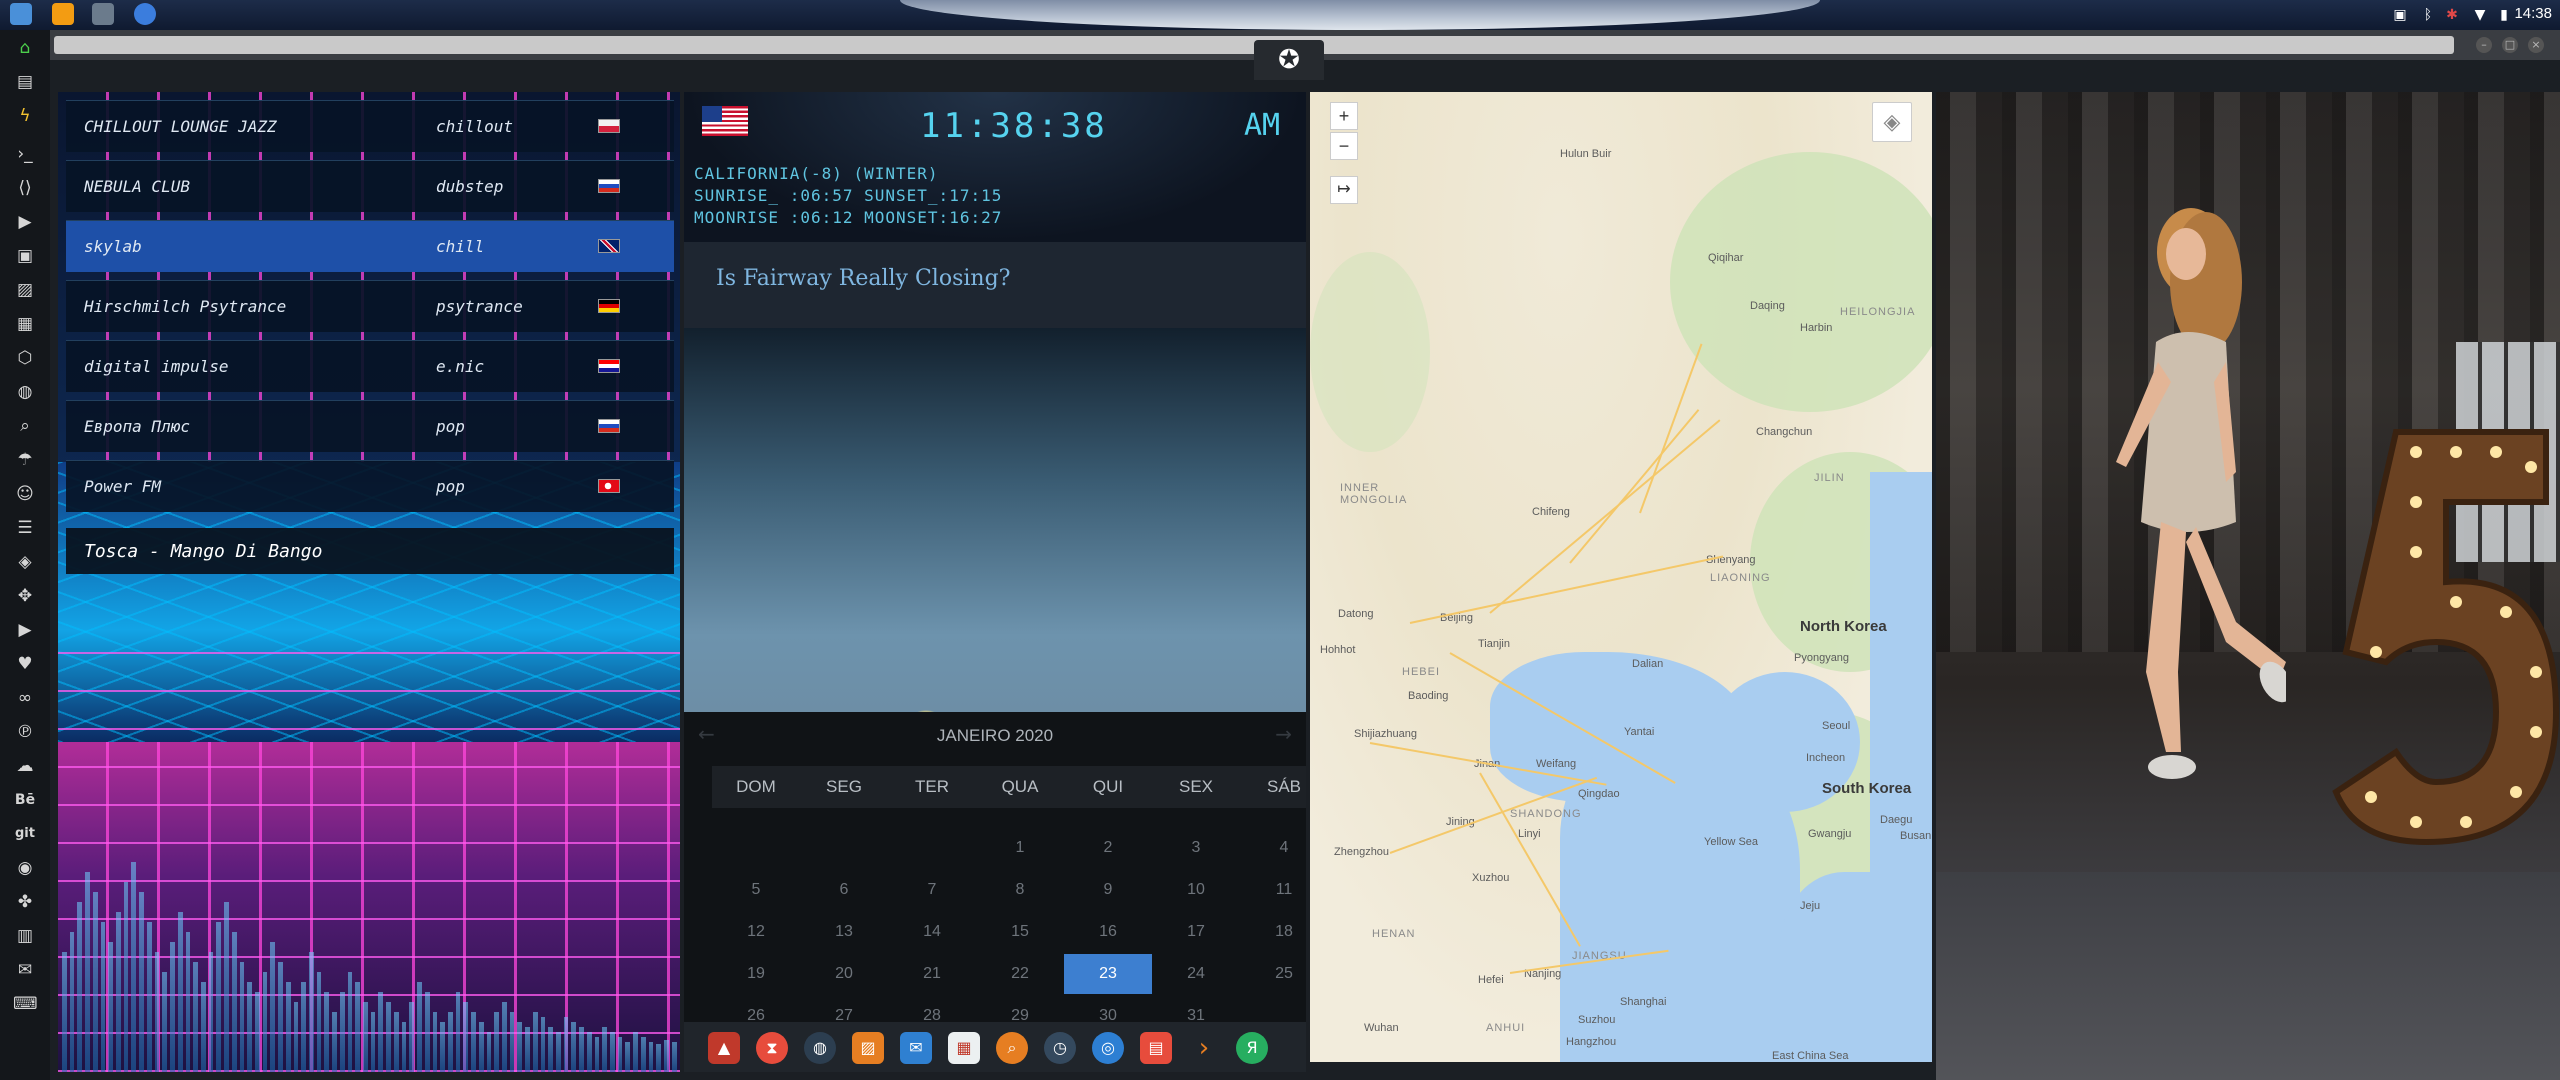 This screenshot has height=1080, width=2560. What do you see at coordinates (25, 256) in the screenshot?
I see `video-icon: ▣` at bounding box center [25, 256].